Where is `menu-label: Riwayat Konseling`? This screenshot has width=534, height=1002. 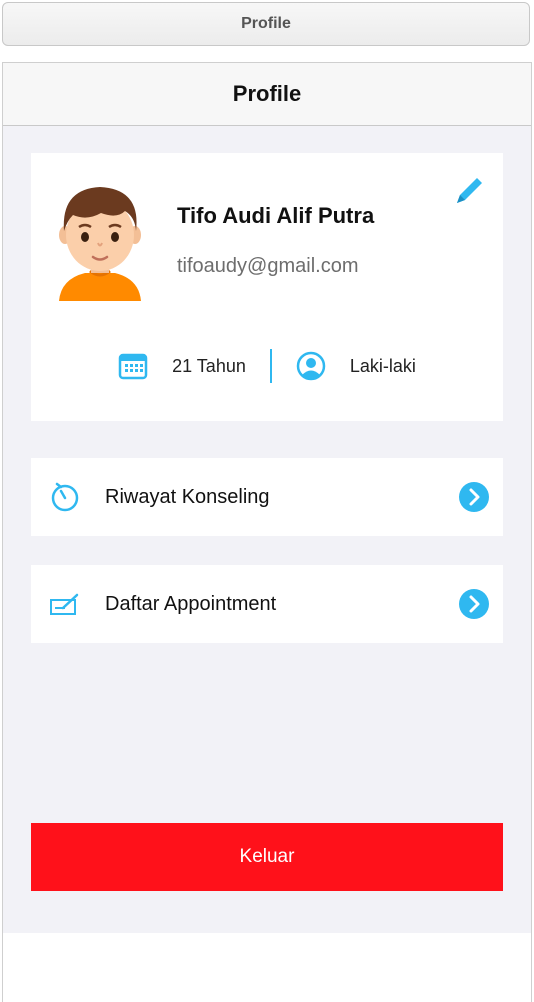
menu-label: Riwayat Konseling is located at coordinates (187, 496).